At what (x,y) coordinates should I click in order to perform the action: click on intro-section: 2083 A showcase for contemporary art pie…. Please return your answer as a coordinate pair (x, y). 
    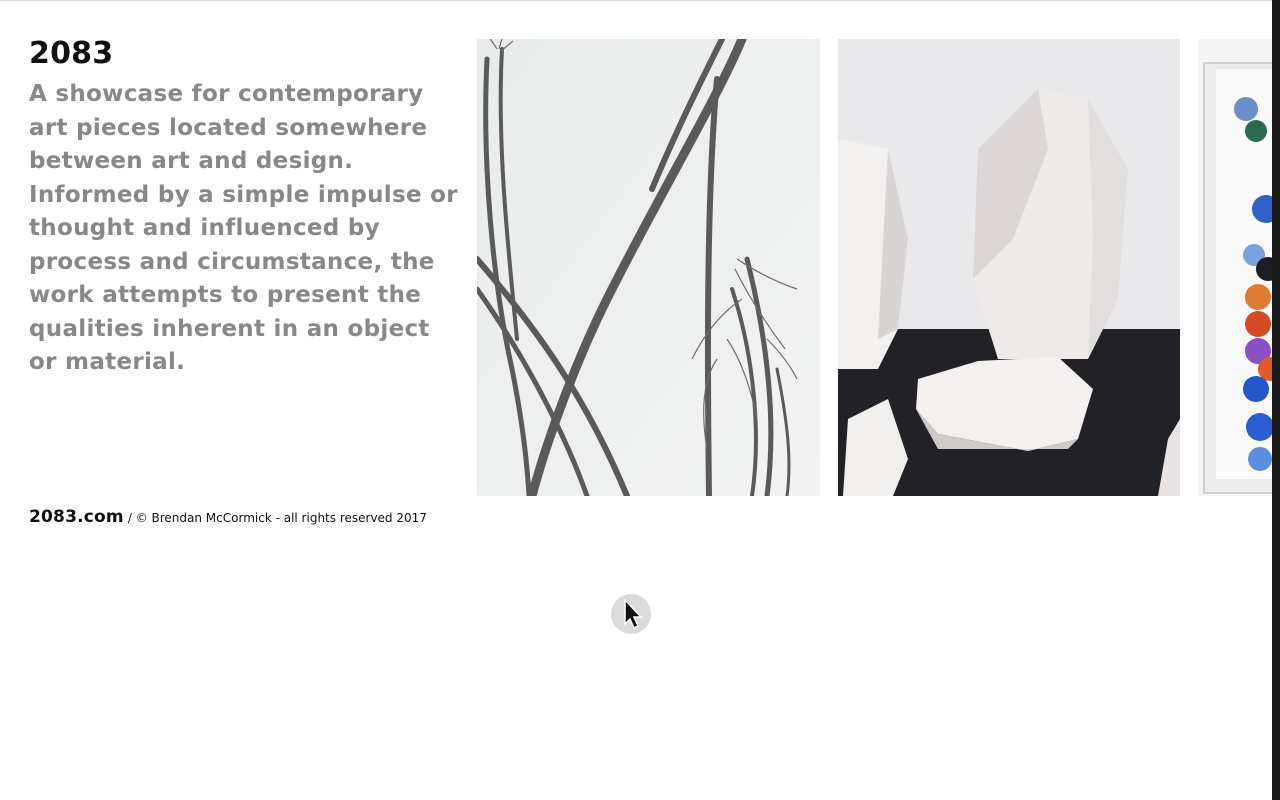
    Looking at the image, I should click on (244, 208).